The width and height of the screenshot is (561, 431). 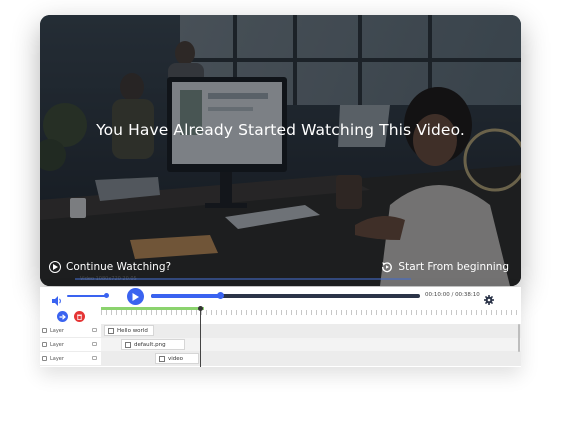 I want to click on clip-label: video, so click(x=176, y=358).